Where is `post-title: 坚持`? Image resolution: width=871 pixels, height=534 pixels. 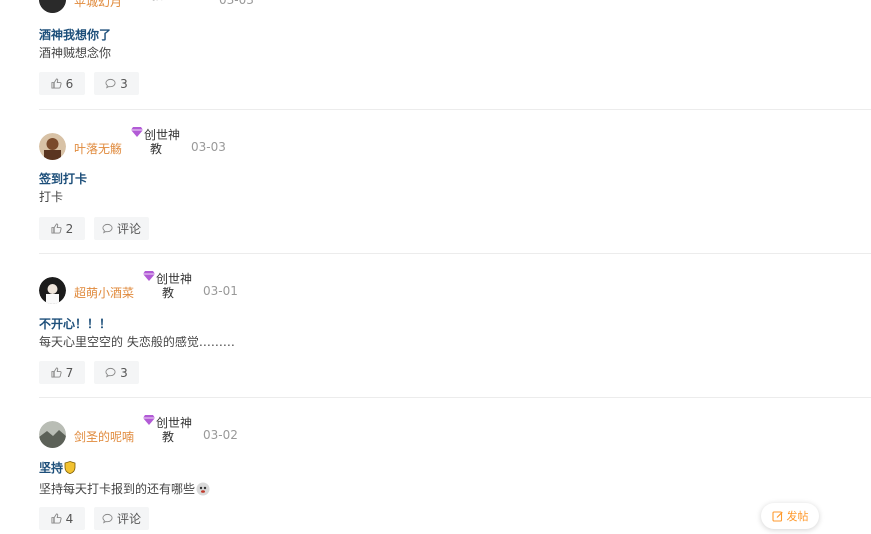
post-title: 坚持 is located at coordinates (57, 467).